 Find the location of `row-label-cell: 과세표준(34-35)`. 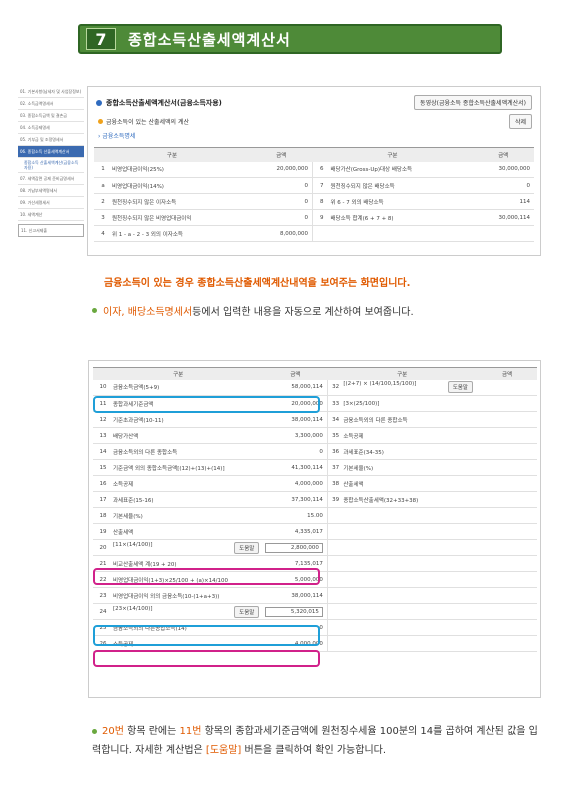

row-label-cell: 과세표준(34-35) is located at coordinates (410, 451).